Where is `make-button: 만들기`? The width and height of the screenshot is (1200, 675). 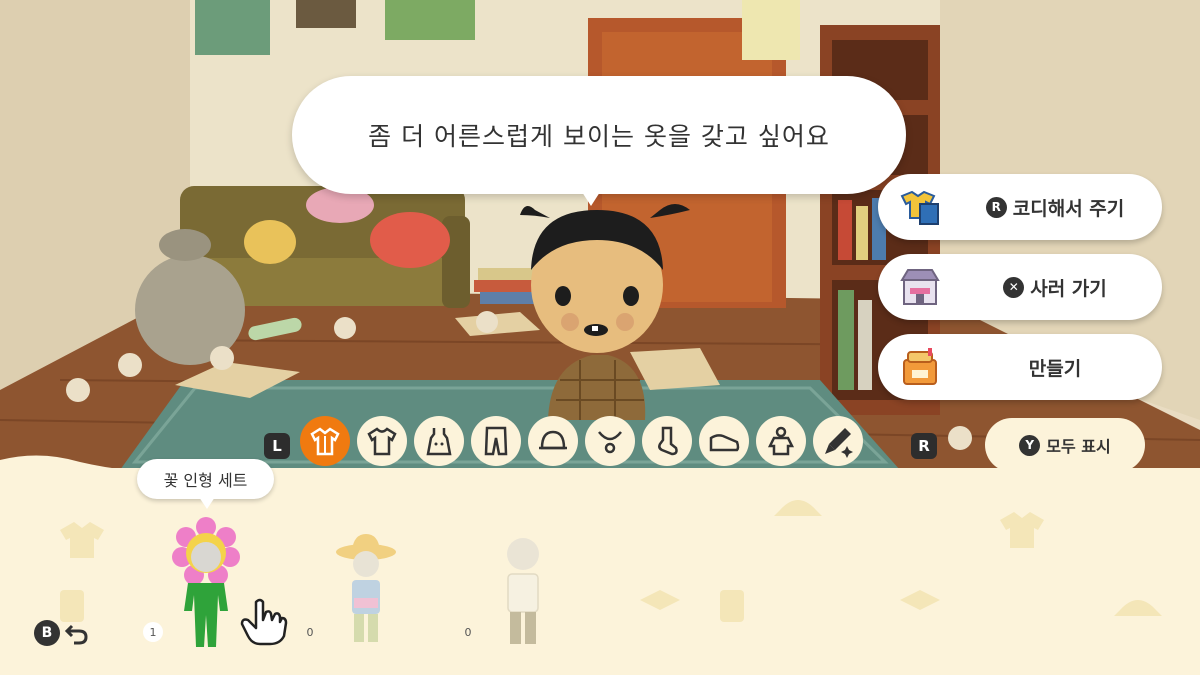
make-button: 만들기 is located at coordinates (1020, 367).